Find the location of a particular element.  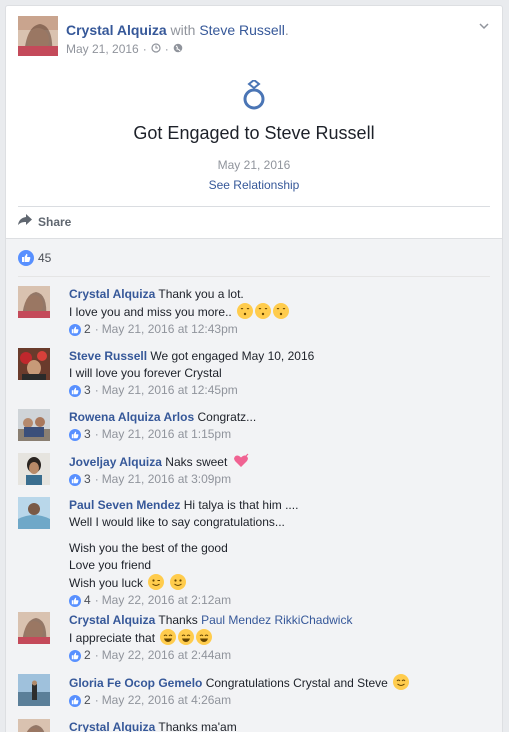

comment-line: I will love you forever Crystal is located at coordinates (145, 373).